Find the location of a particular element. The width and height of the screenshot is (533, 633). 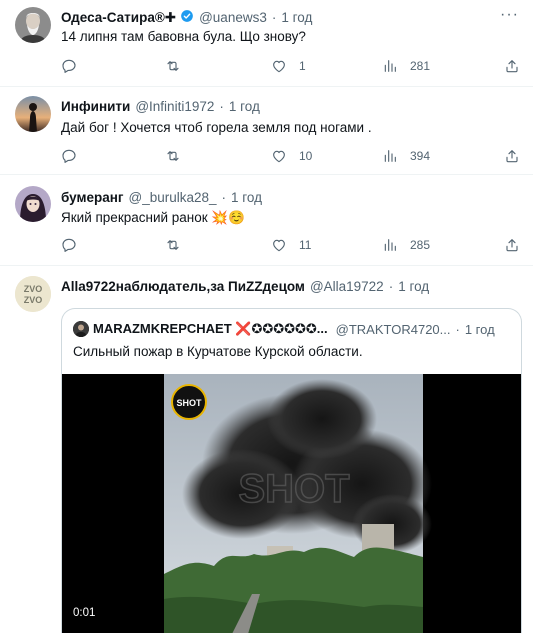

verified-badge-icon is located at coordinates (187, 17).